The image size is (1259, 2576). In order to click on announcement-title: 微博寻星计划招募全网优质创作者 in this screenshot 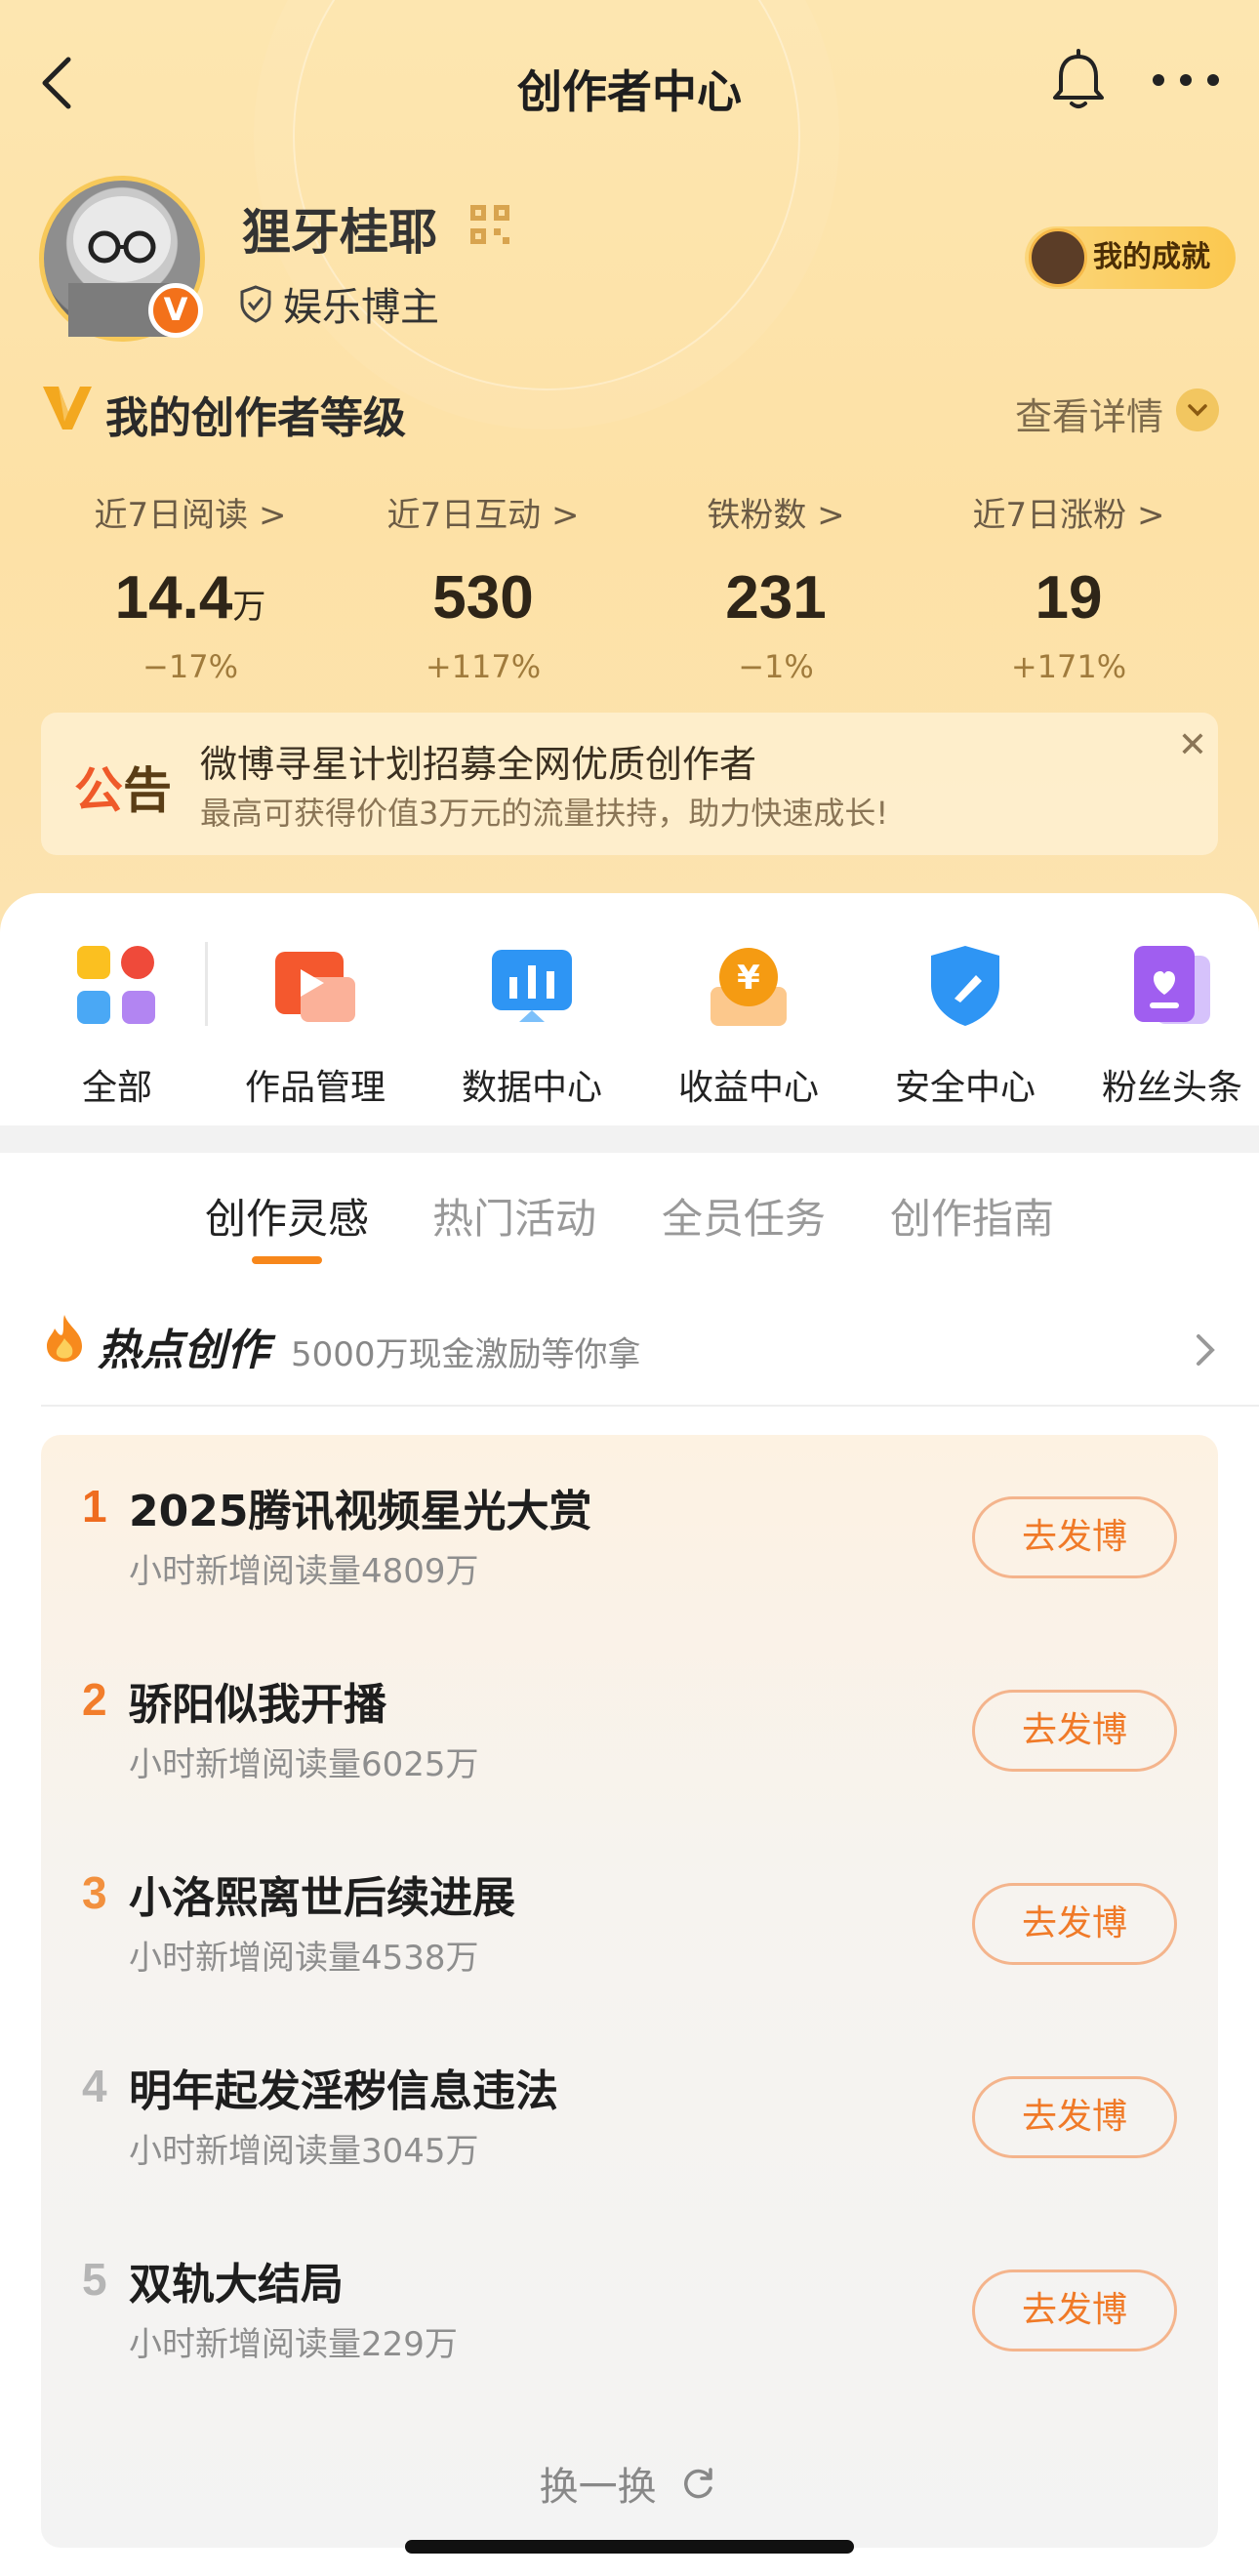, I will do `click(479, 764)`.